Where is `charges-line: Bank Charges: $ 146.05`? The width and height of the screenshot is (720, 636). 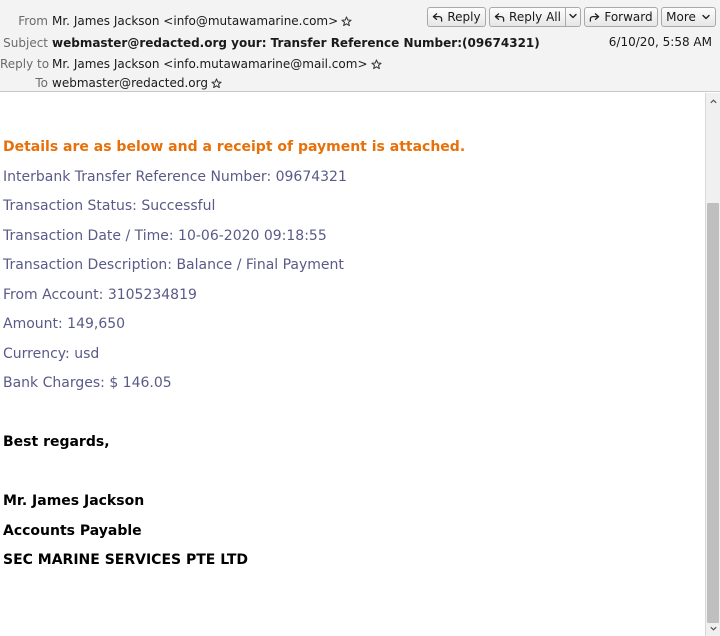
charges-line: Bank Charges: $ 146.05 is located at coordinates (87, 383).